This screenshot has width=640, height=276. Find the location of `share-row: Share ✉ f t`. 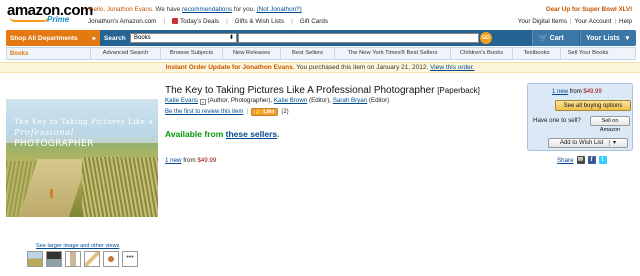

share-row: Share ✉ f t is located at coordinates (582, 160).